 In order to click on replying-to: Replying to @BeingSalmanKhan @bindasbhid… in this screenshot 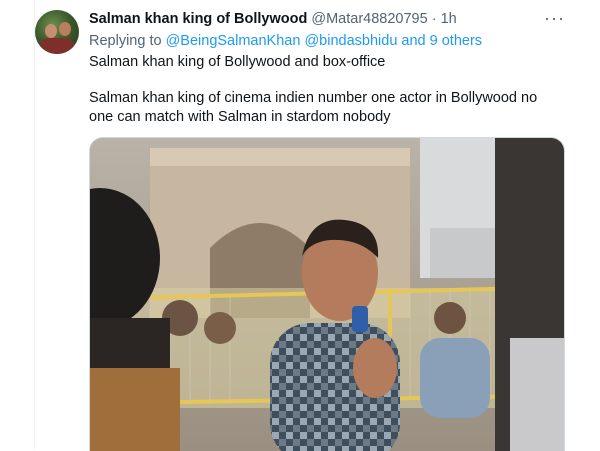, I will do `click(285, 41)`.